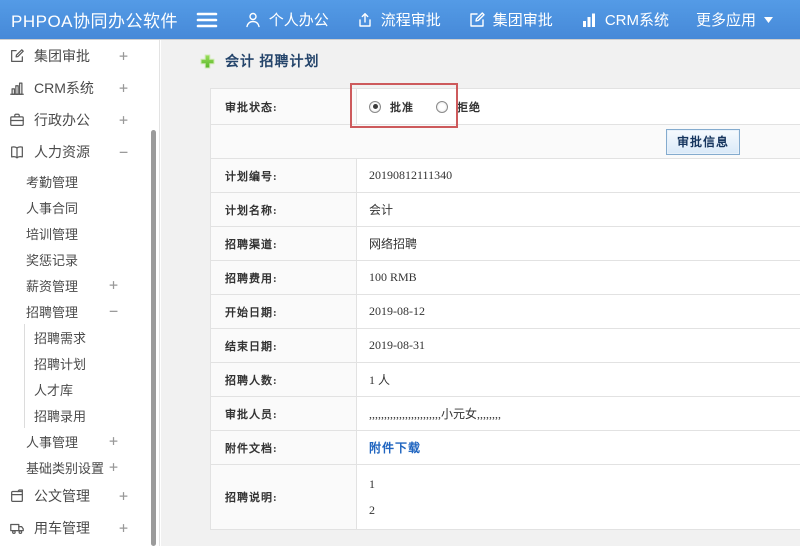 The image size is (800, 546). What do you see at coordinates (505, 210) in the screenshot?
I see `form-row: 计划名称: 会计` at bounding box center [505, 210].